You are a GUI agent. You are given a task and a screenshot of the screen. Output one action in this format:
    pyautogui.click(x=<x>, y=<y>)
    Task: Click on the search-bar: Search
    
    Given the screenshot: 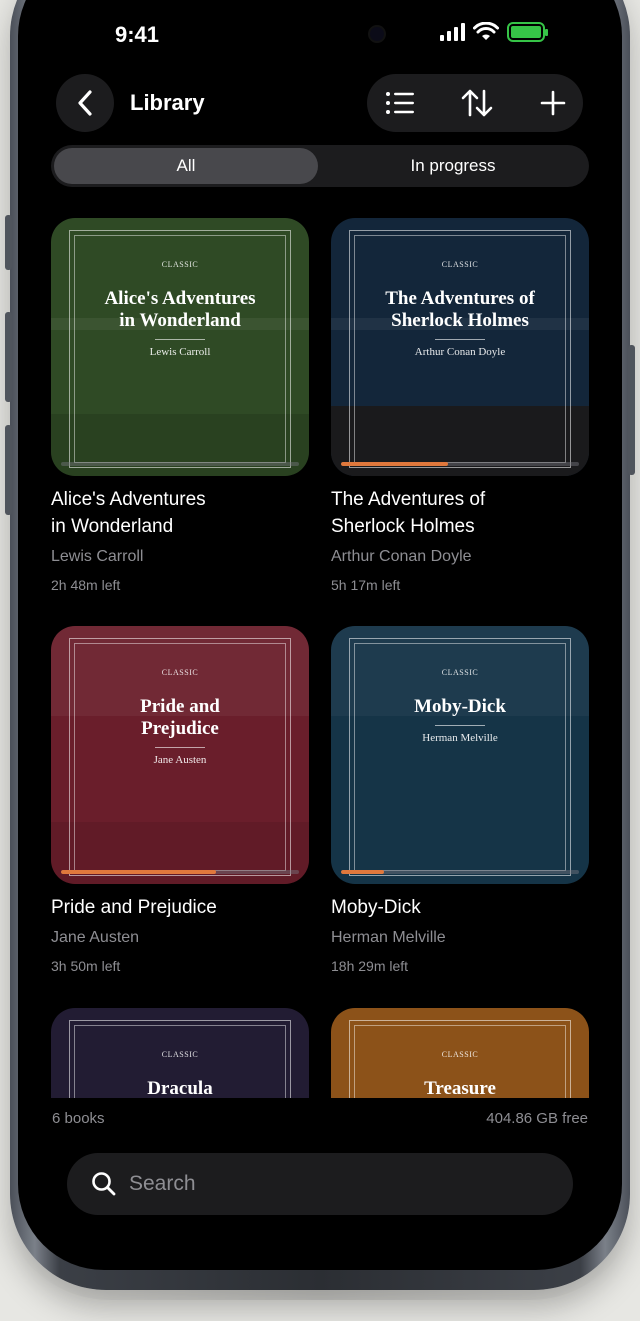 What is the action you would take?
    pyautogui.click(x=320, y=1184)
    